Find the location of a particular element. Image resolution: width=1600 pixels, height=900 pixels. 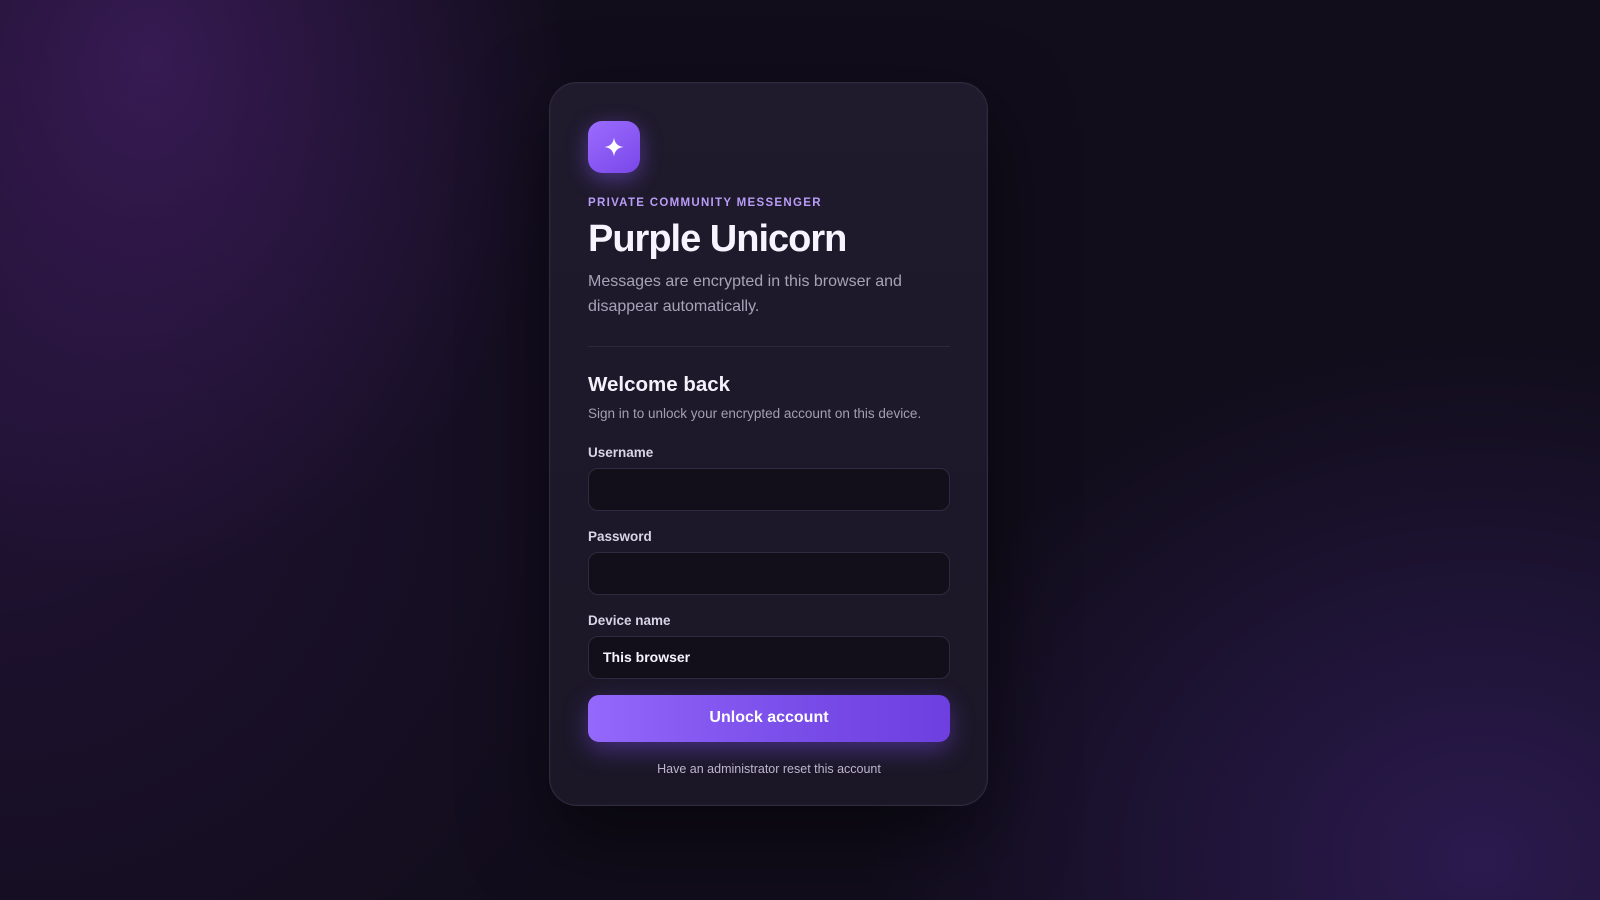

sparkle-icon is located at coordinates (614, 147).